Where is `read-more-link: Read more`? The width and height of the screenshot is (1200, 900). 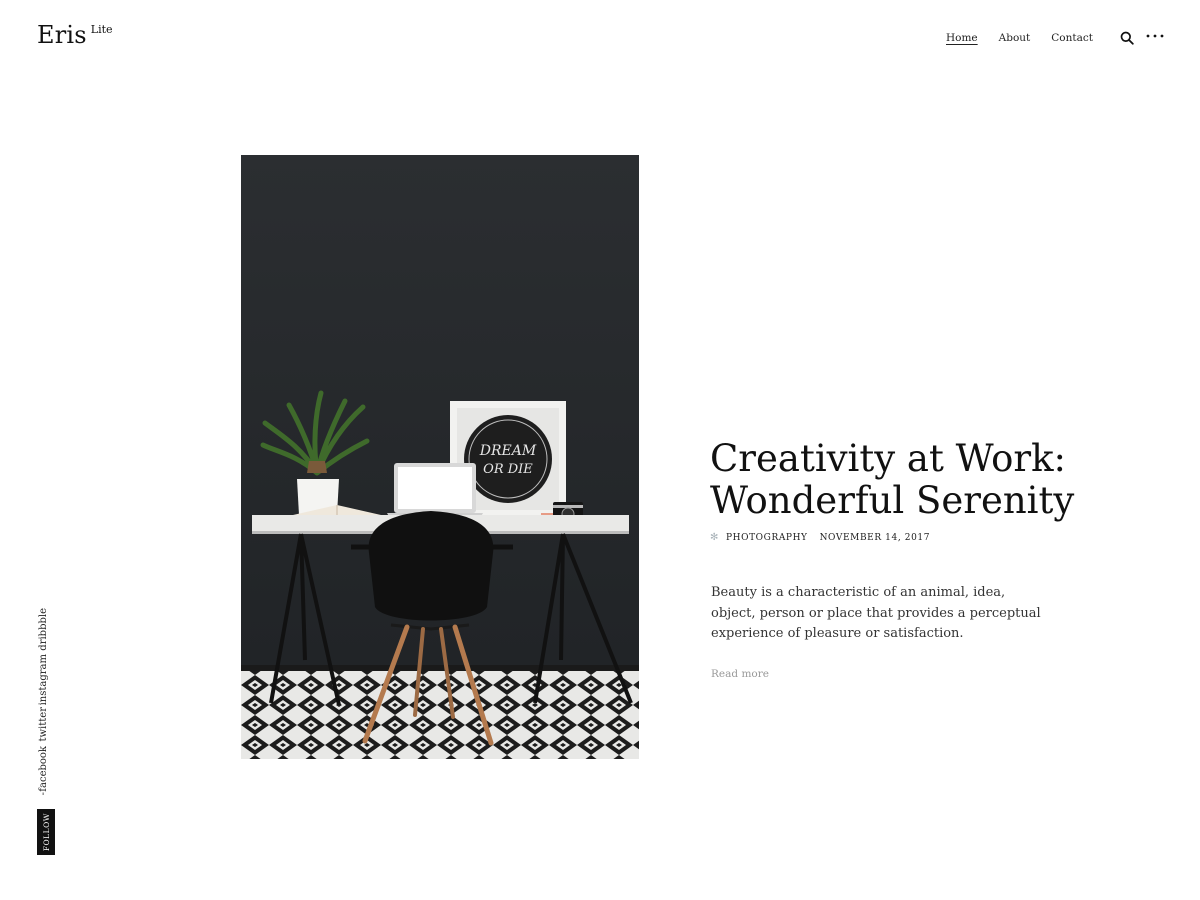
read-more-link: Read more is located at coordinates (740, 674).